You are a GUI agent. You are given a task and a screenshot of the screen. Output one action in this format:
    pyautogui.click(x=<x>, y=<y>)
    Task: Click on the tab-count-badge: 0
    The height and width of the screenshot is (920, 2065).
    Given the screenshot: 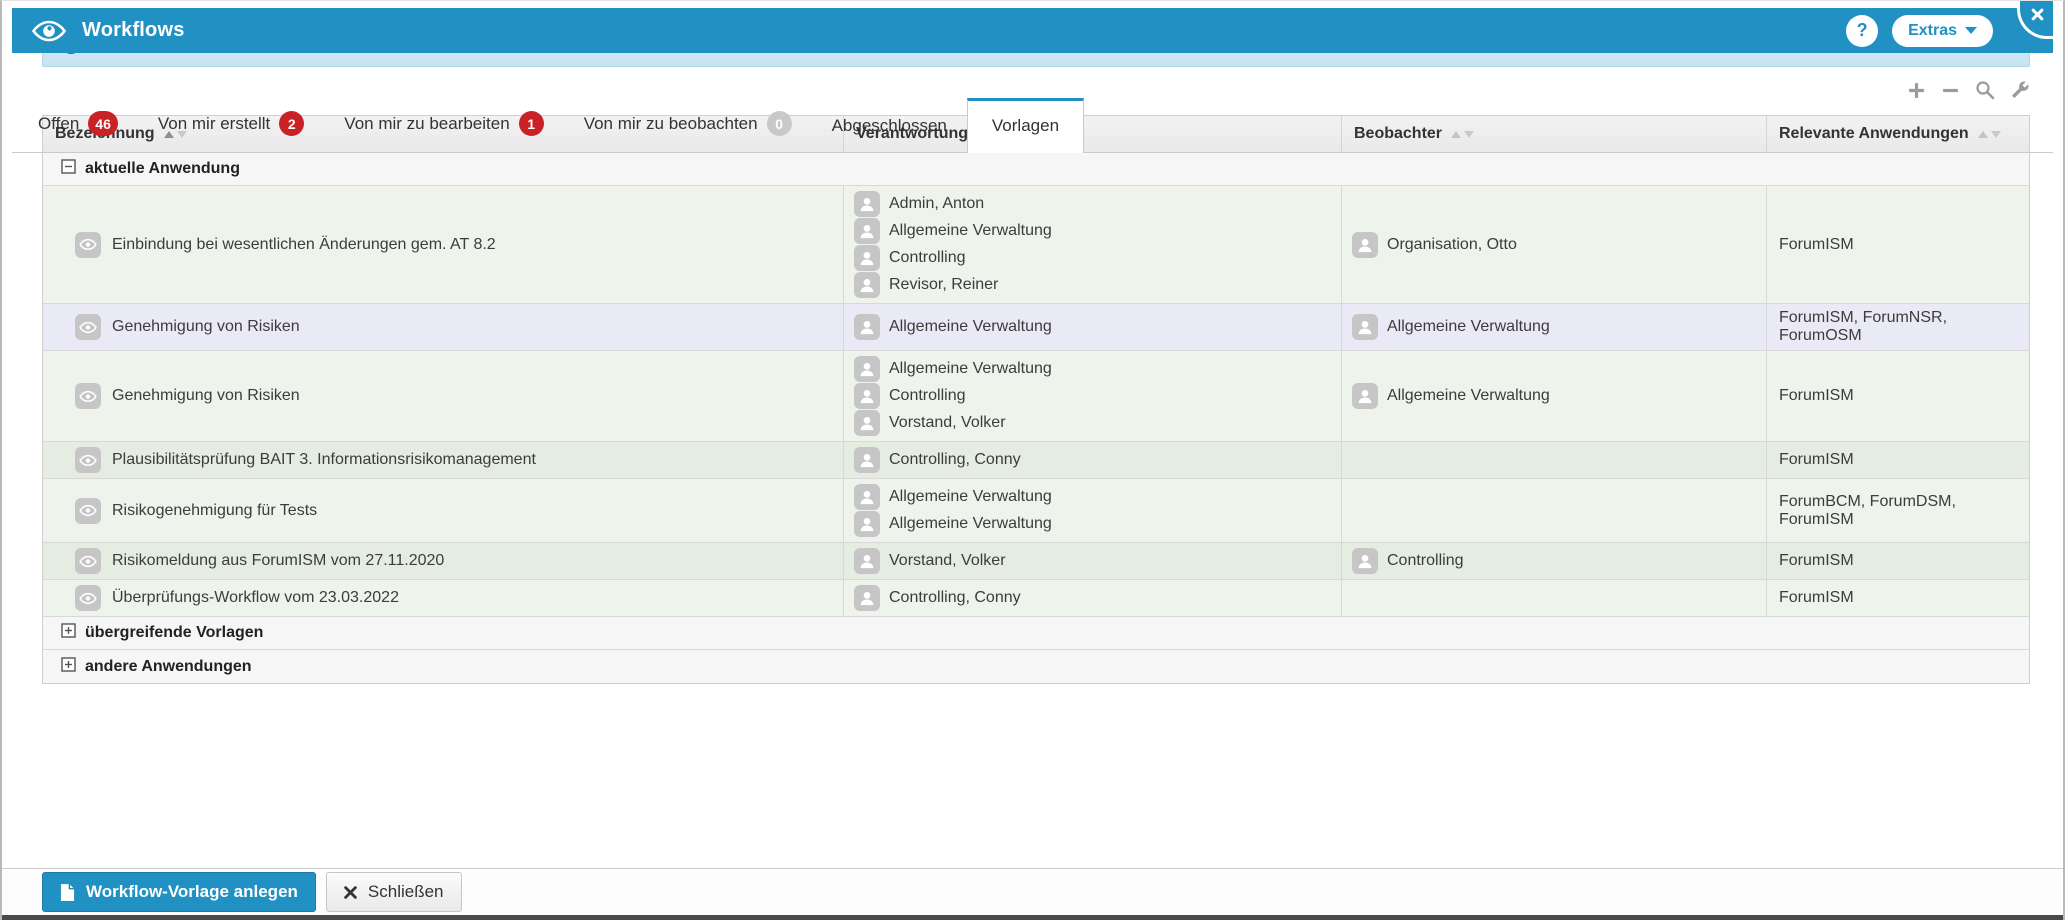 What is the action you would take?
    pyautogui.click(x=779, y=123)
    